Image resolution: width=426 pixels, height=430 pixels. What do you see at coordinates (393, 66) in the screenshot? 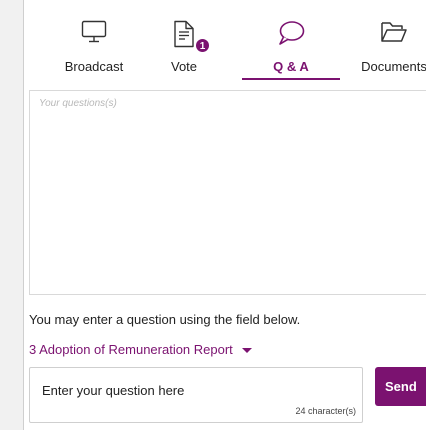
I see `tab-documents-label: Documents` at bounding box center [393, 66].